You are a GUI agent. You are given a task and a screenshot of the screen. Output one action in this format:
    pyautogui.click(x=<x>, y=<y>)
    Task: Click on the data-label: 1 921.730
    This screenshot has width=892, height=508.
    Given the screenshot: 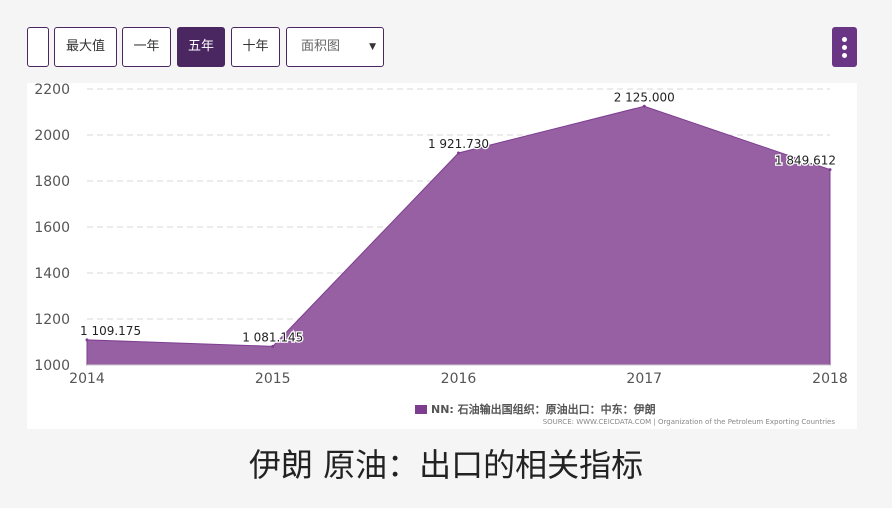 What is the action you would take?
    pyautogui.click(x=458, y=144)
    